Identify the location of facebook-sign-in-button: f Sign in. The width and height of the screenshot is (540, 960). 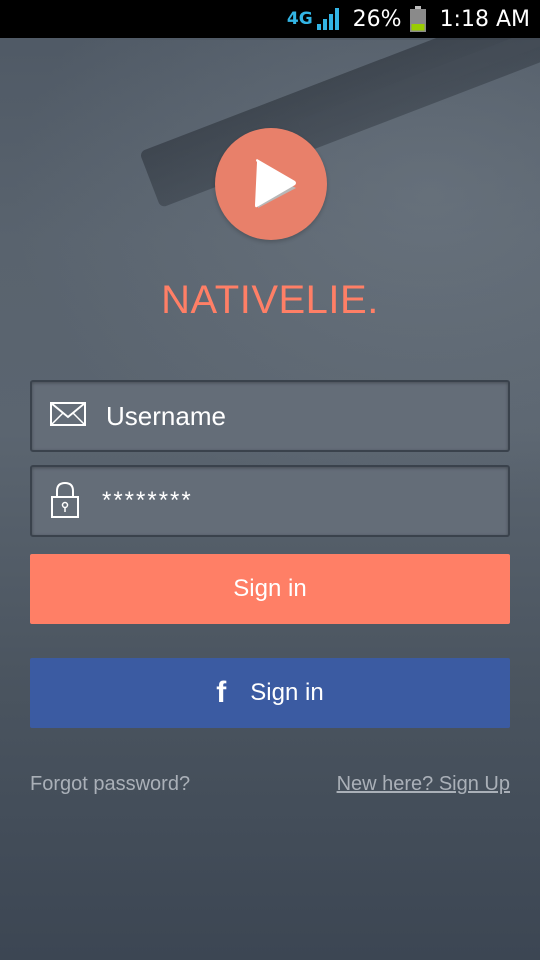
(270, 693).